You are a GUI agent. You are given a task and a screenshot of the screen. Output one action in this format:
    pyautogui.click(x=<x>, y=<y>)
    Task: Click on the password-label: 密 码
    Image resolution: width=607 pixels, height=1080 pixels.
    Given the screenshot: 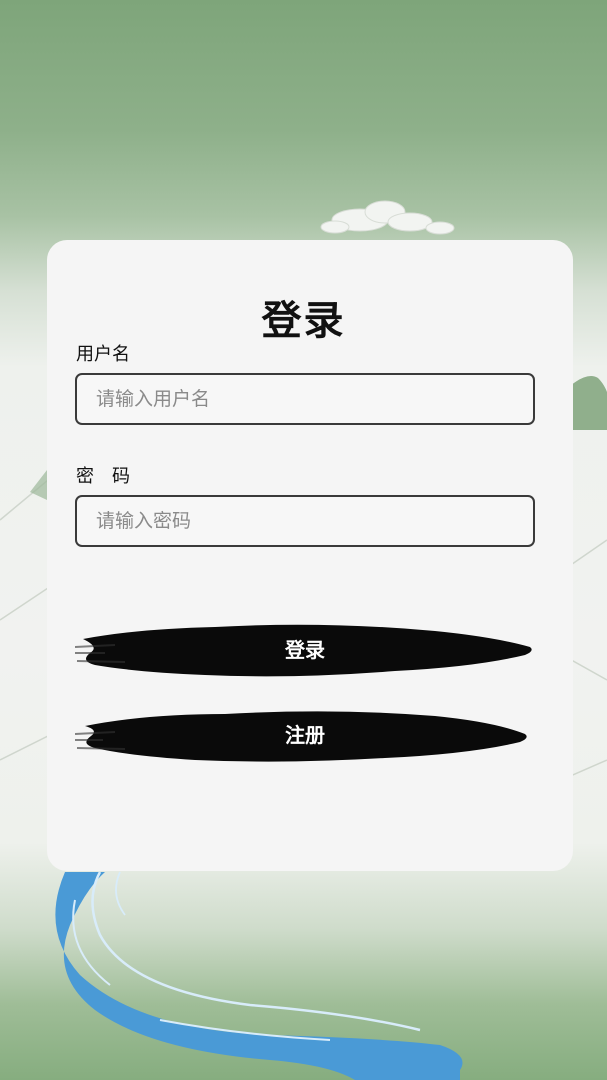 What is the action you would take?
    pyautogui.click(x=103, y=476)
    